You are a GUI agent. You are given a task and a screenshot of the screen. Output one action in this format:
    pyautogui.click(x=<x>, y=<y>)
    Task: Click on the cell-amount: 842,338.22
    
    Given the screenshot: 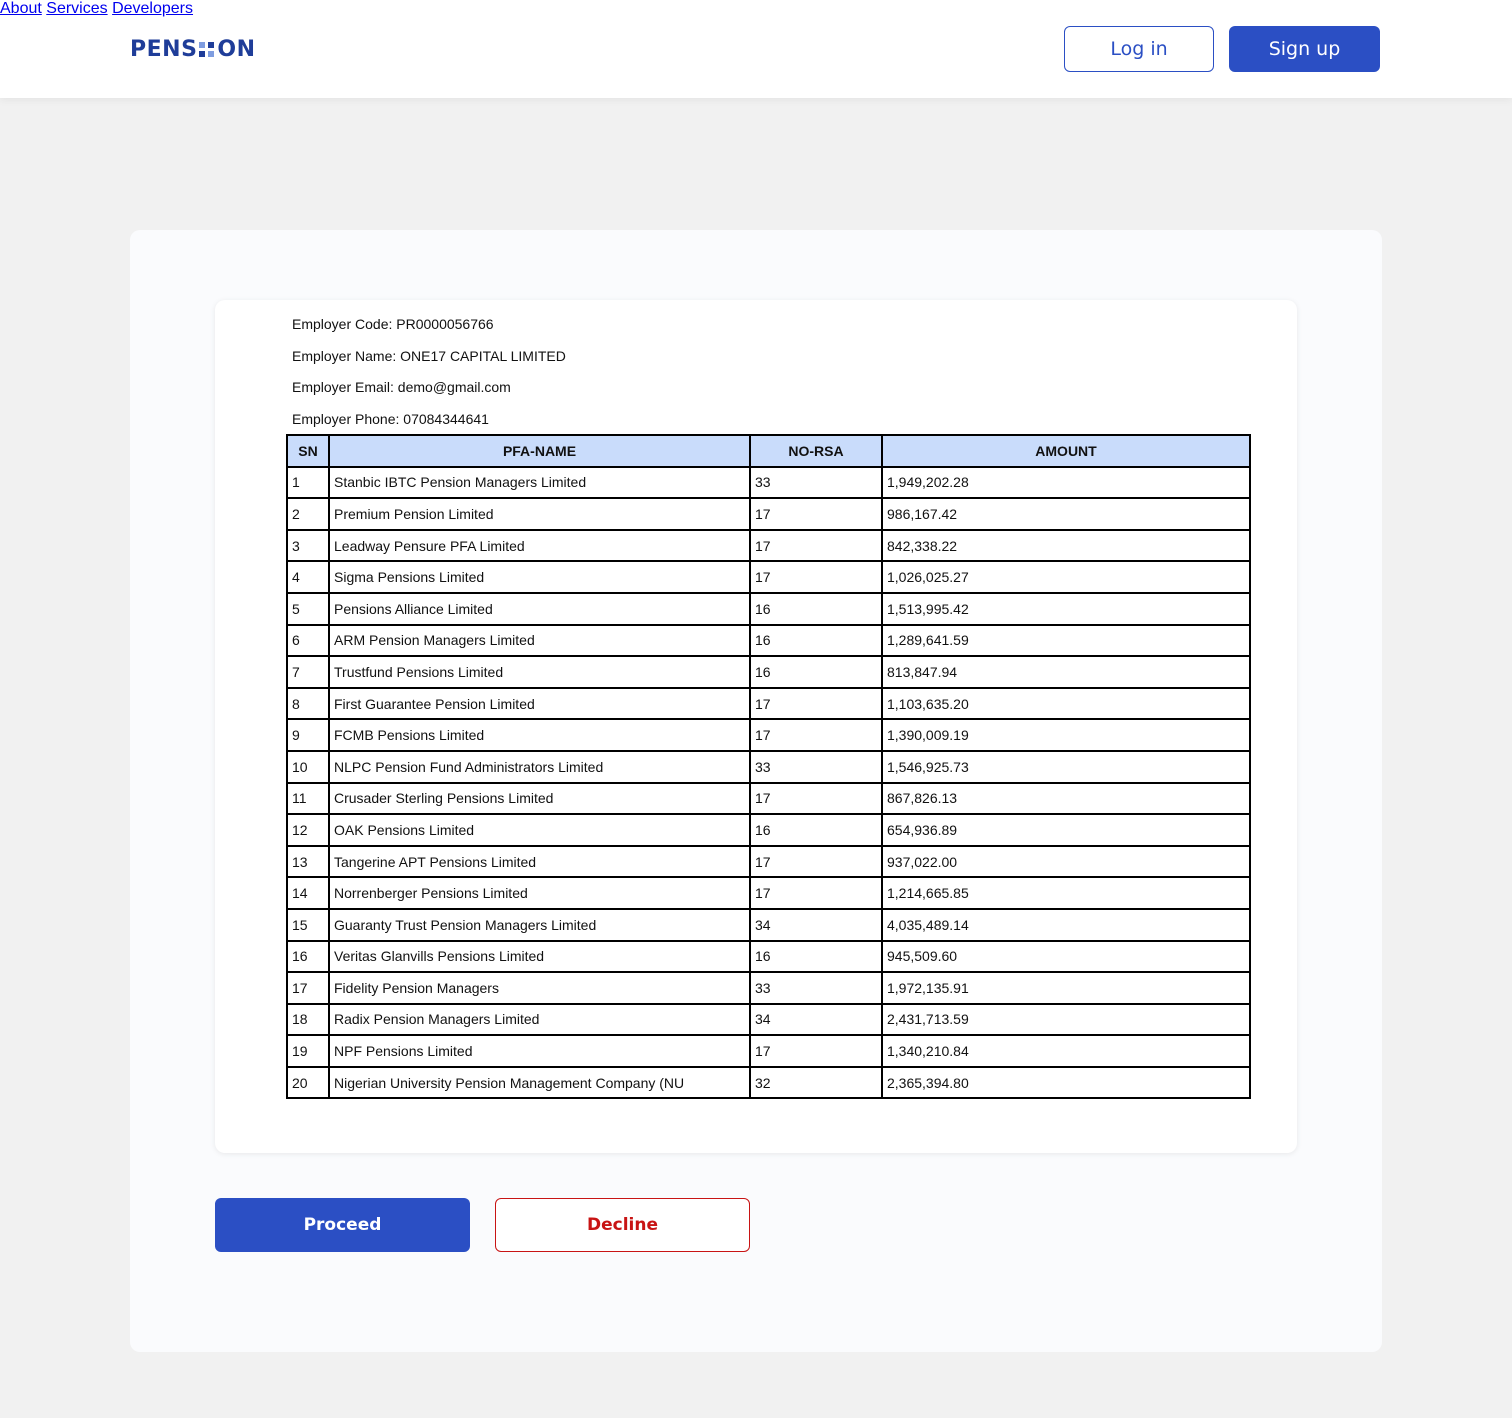 What is the action you would take?
    pyautogui.click(x=1066, y=545)
    